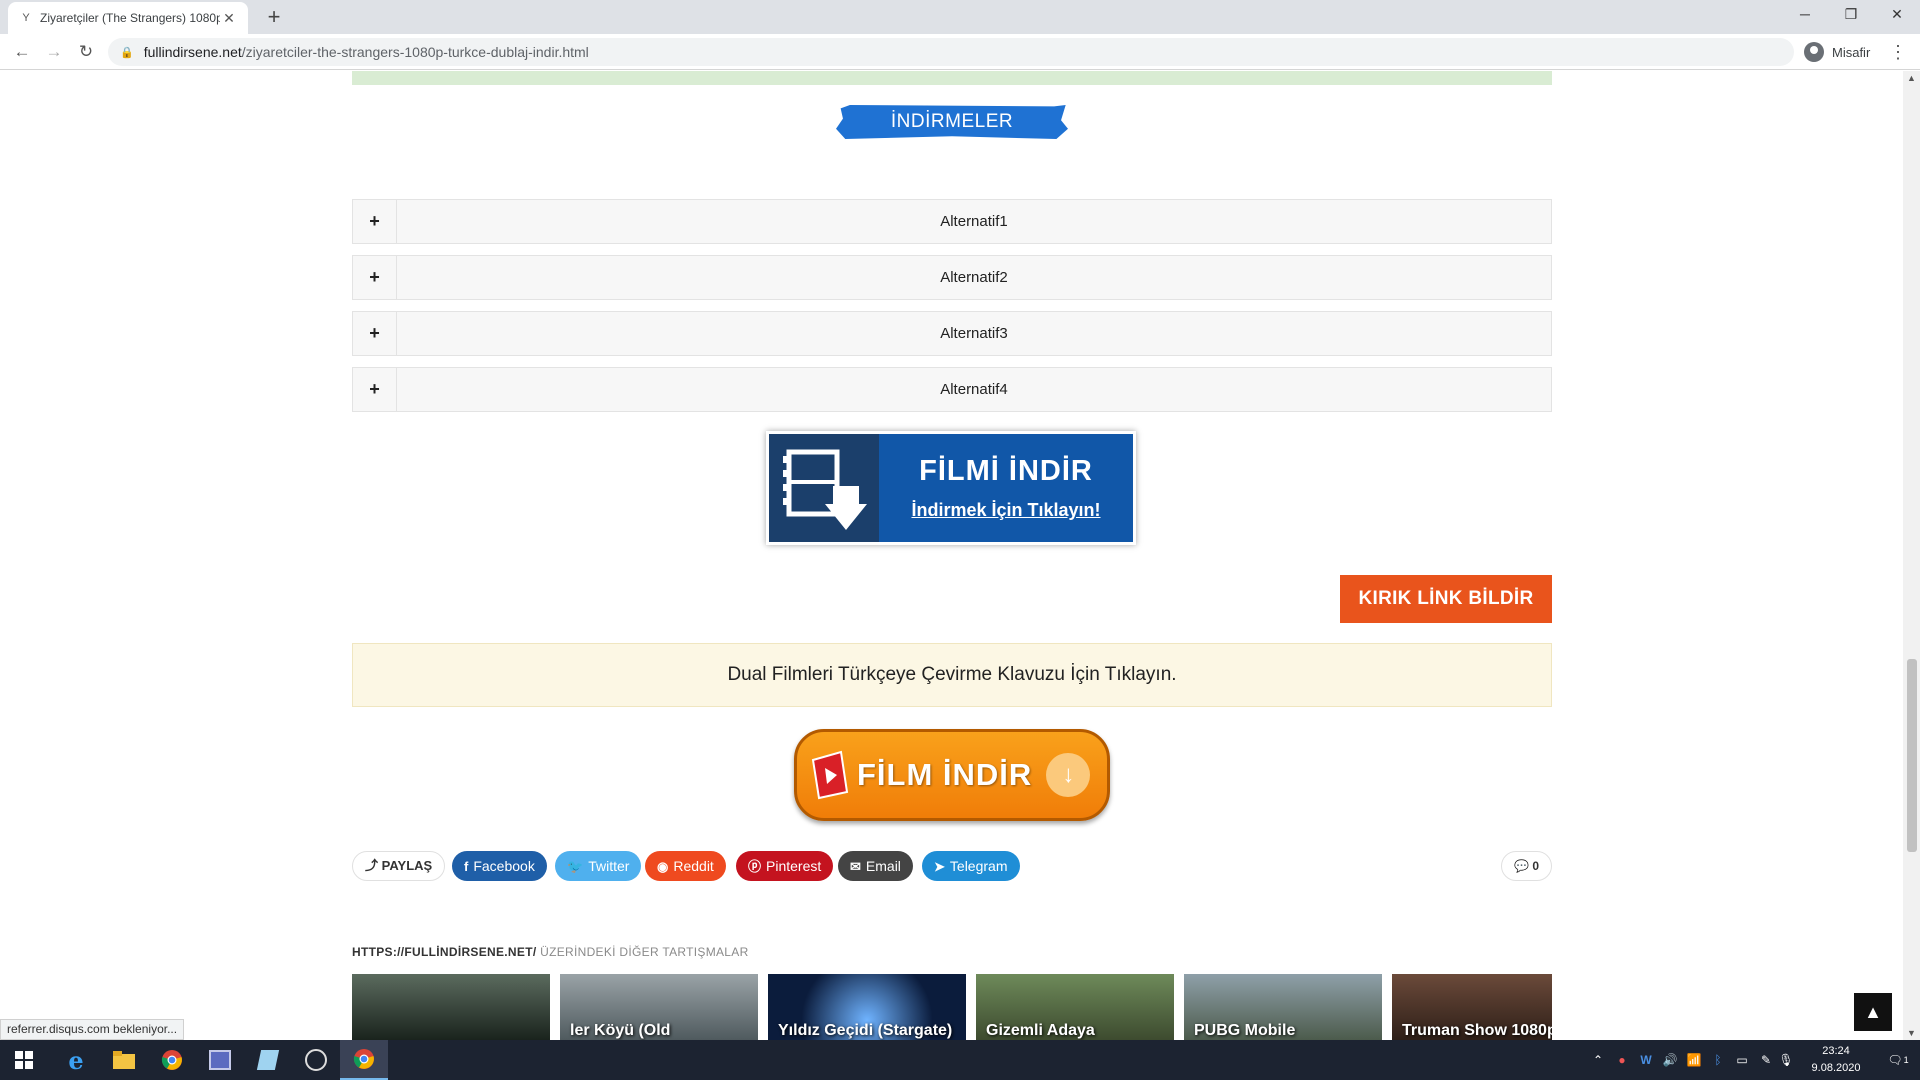 The width and height of the screenshot is (1920, 1080). Describe the element at coordinates (86, 52) in the screenshot. I see `reload-icon: ↻` at that location.